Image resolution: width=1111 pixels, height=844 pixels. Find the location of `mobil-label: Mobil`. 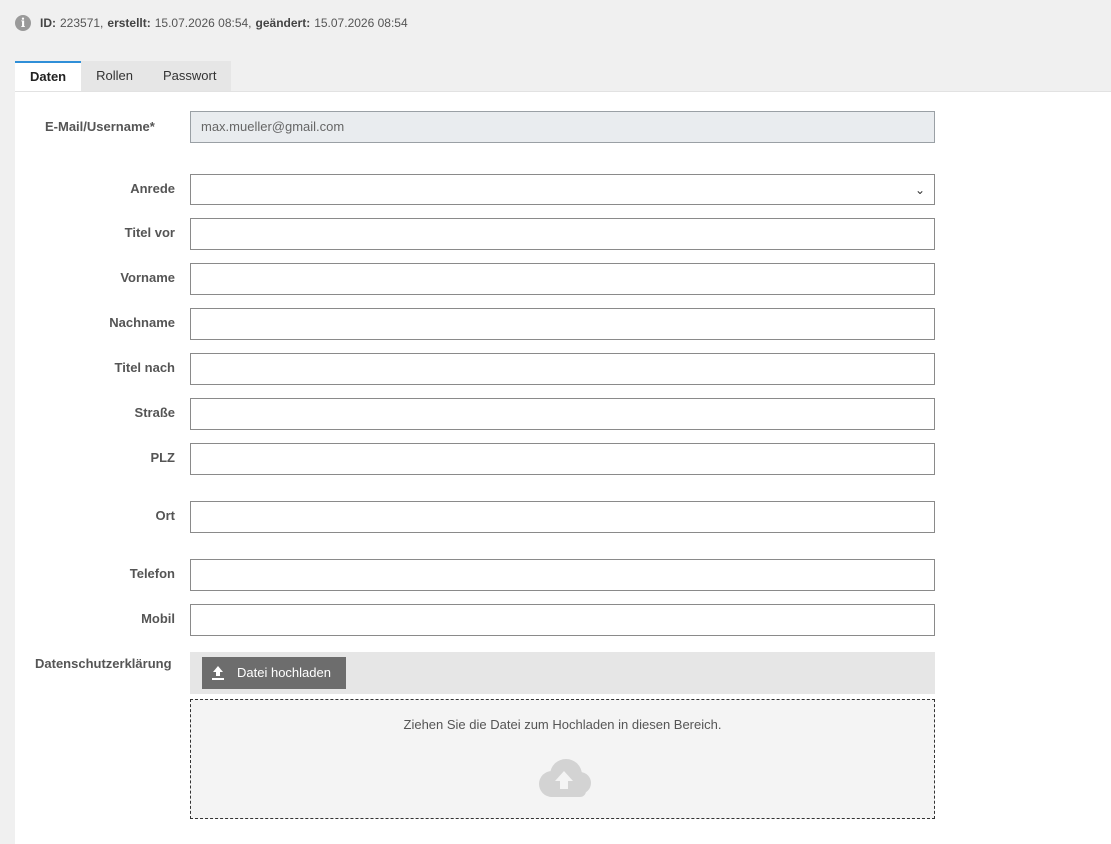

mobil-label: Mobil is located at coordinates (158, 618).